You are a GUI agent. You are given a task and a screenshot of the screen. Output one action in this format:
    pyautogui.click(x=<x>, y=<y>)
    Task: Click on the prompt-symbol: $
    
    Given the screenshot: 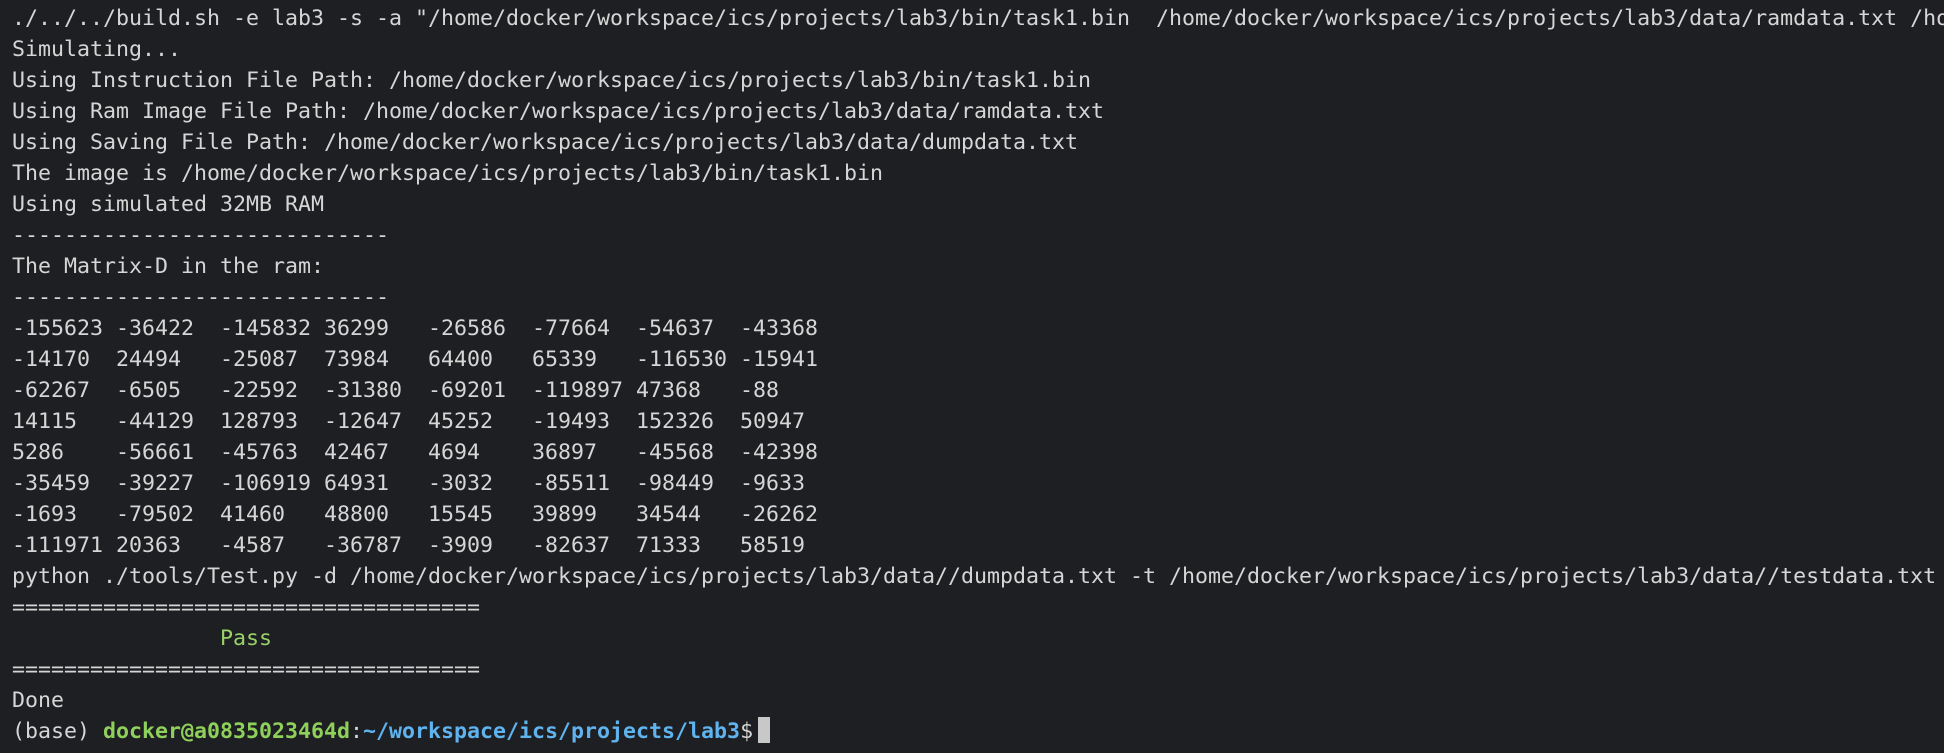 What is the action you would take?
    pyautogui.click(x=747, y=731)
    